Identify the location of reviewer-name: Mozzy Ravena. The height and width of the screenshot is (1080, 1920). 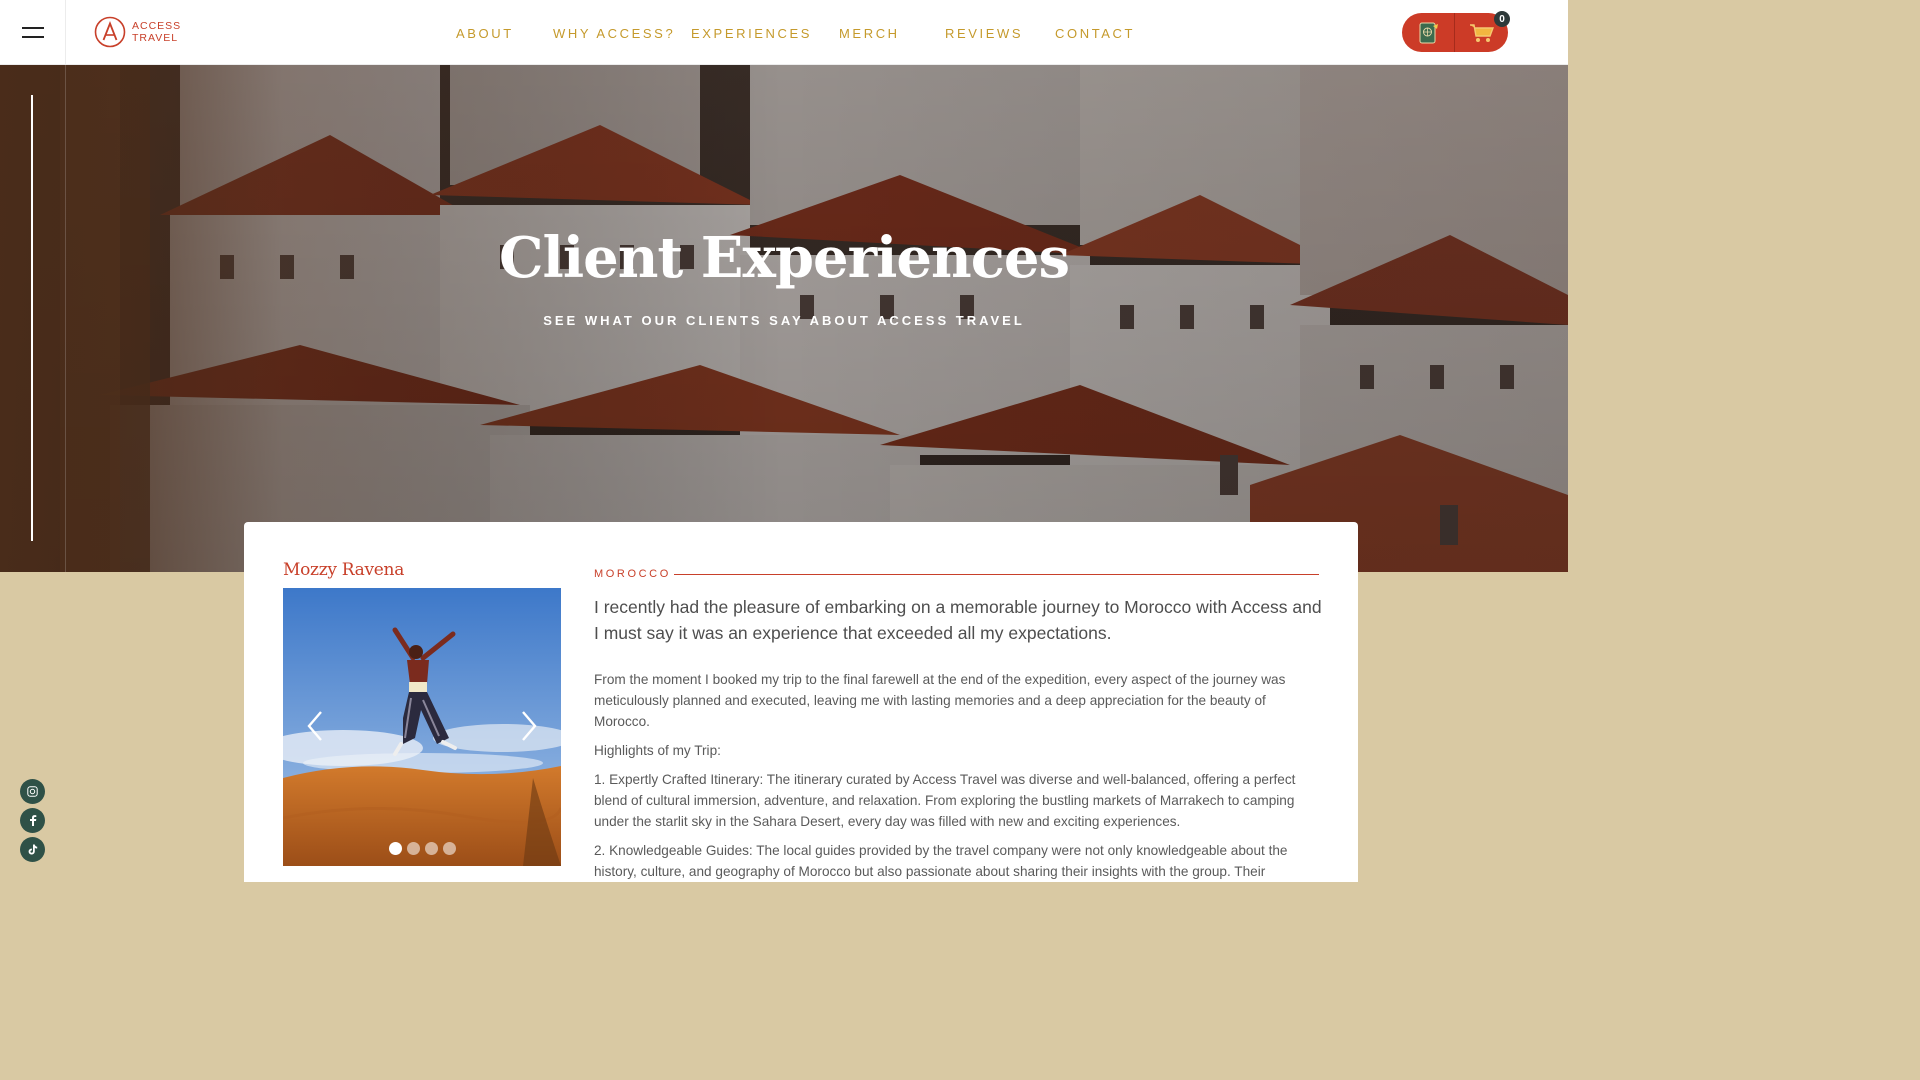
(344, 570).